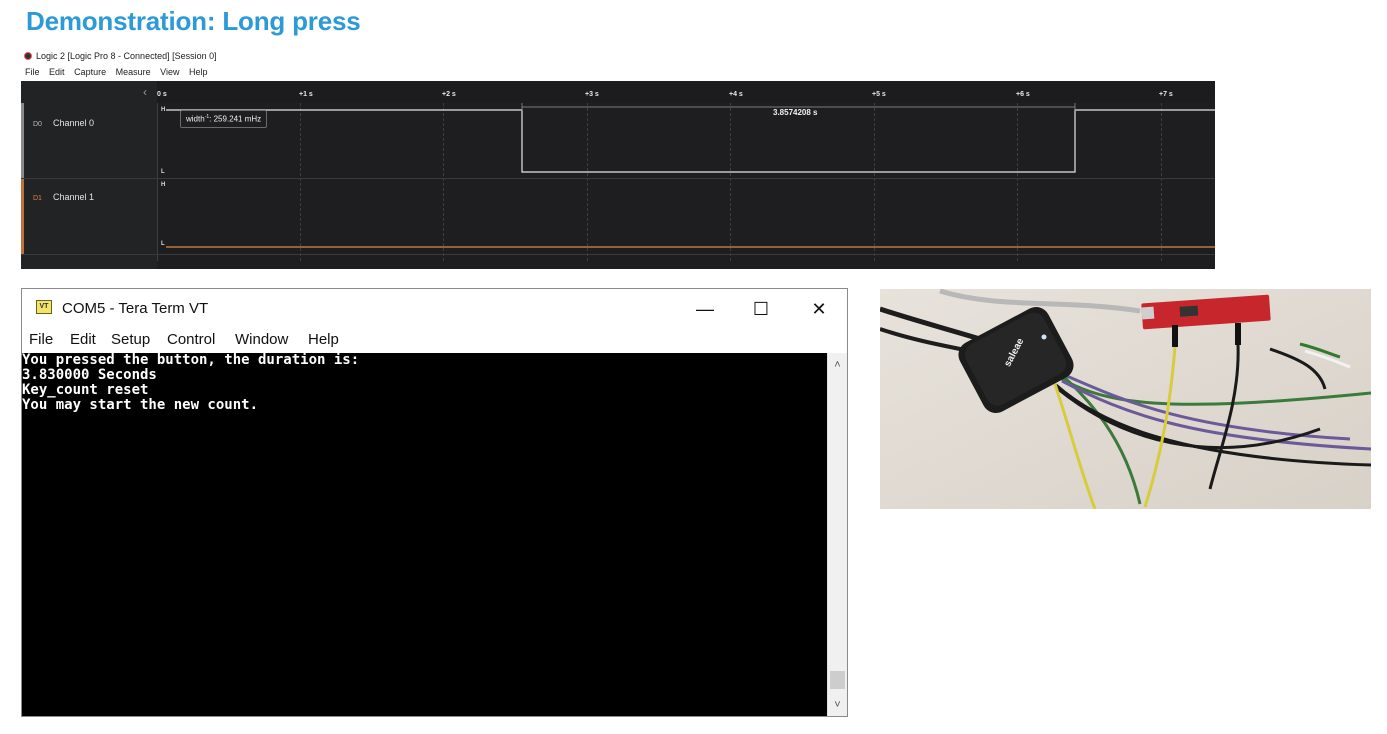 The image size is (1387, 734). I want to click on teraterm-title: COM5 - Tera Term VT, so click(135, 308).